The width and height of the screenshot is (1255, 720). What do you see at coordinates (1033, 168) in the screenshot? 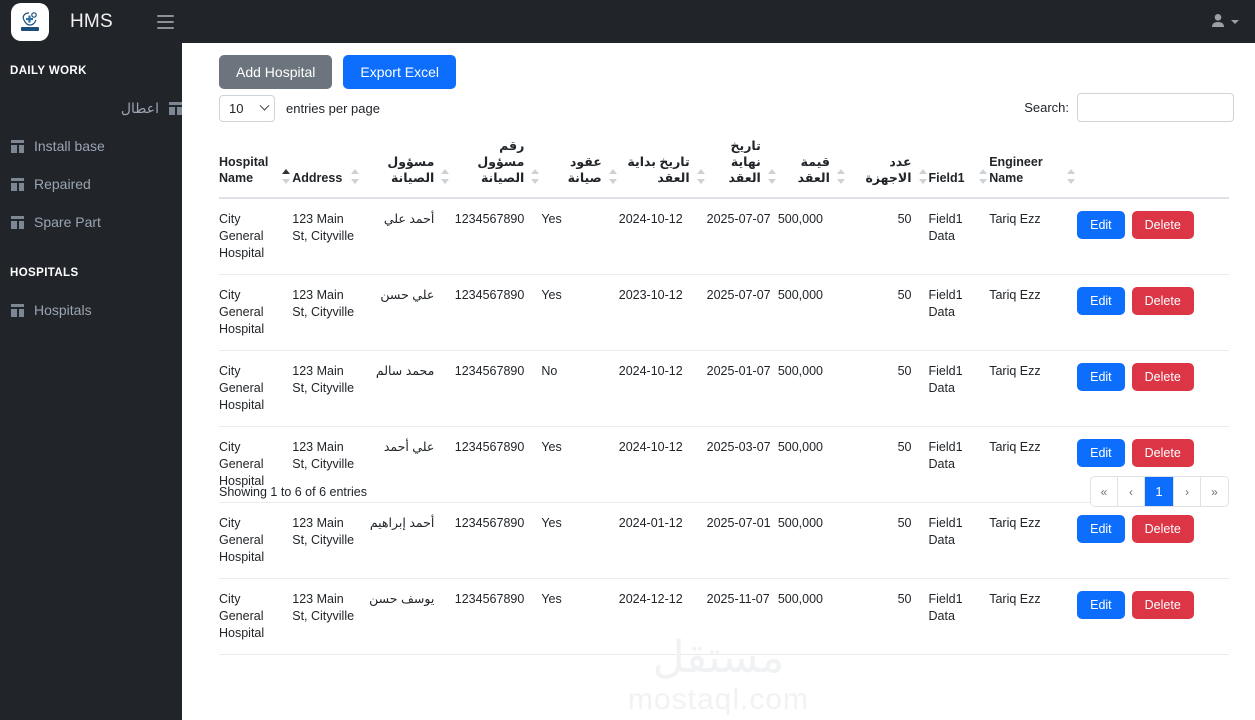
I see `column-header-10: Engineer Name` at bounding box center [1033, 168].